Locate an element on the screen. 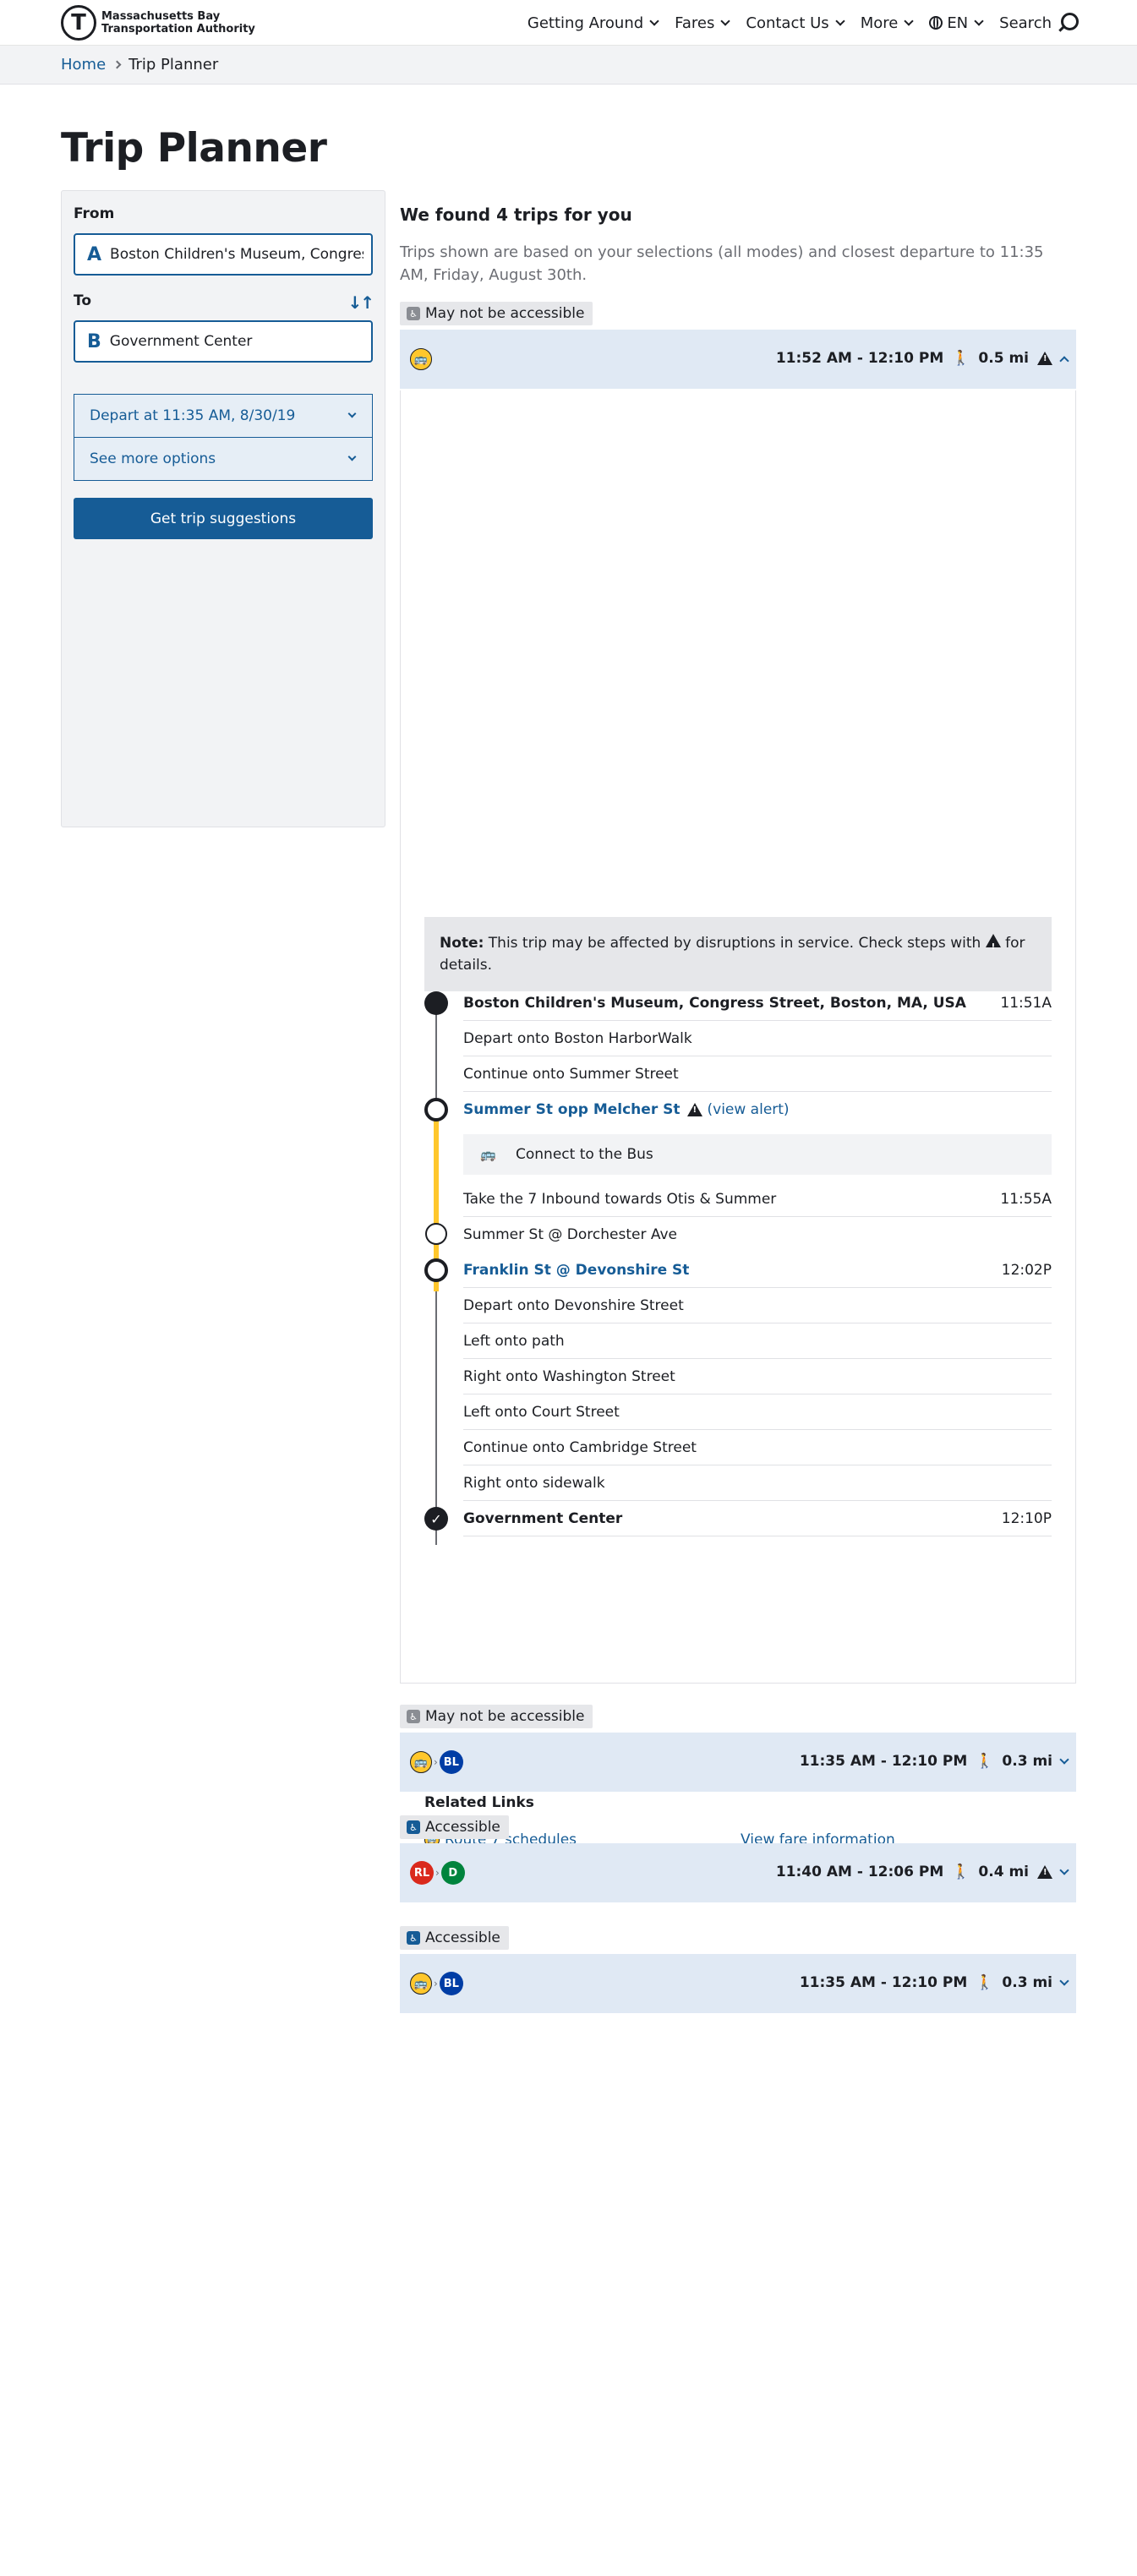 This screenshot has width=1137, height=2576. nav-more: More is located at coordinates (887, 23).